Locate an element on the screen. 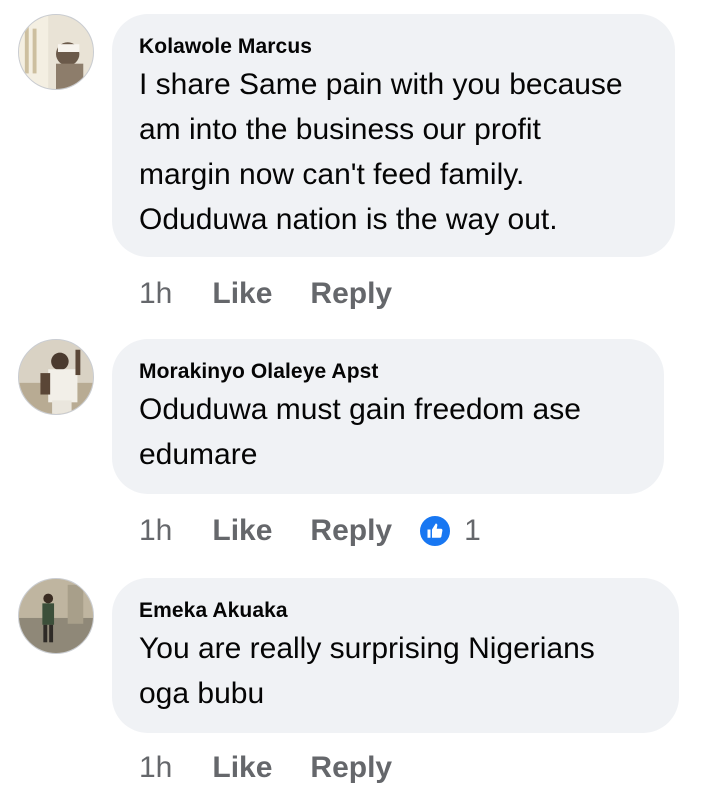  comment-author: Morakinyo Olaleye Apst is located at coordinates (388, 372).